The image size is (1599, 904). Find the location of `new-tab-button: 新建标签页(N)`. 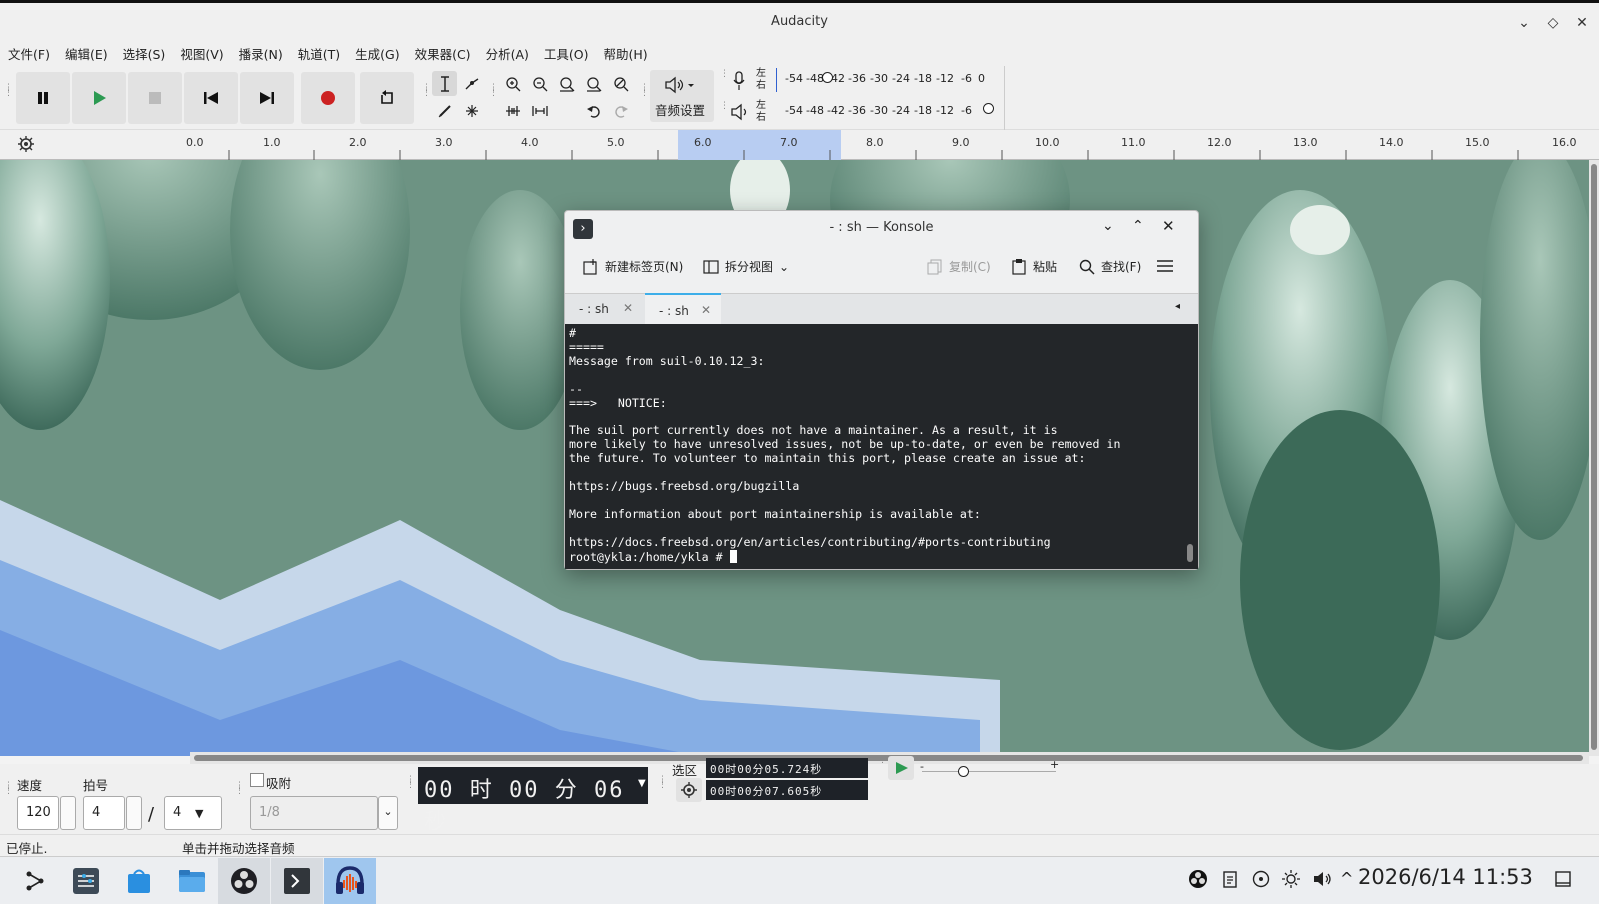

new-tab-button: 新建标签页(N) is located at coordinates (633, 266).